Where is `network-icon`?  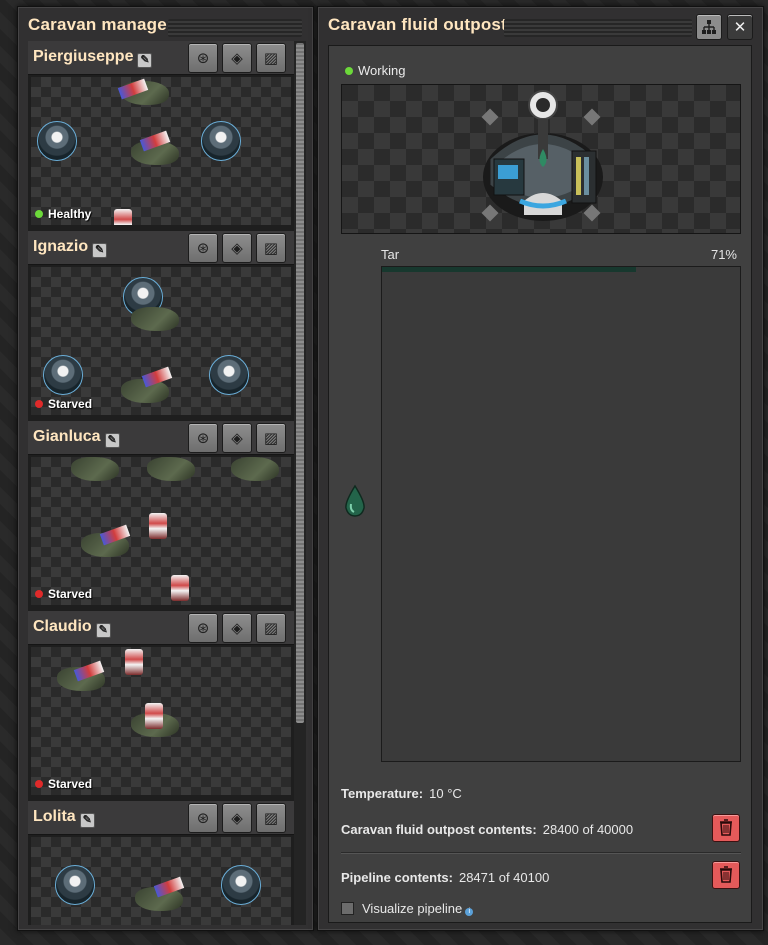
network-icon is located at coordinates (709, 27).